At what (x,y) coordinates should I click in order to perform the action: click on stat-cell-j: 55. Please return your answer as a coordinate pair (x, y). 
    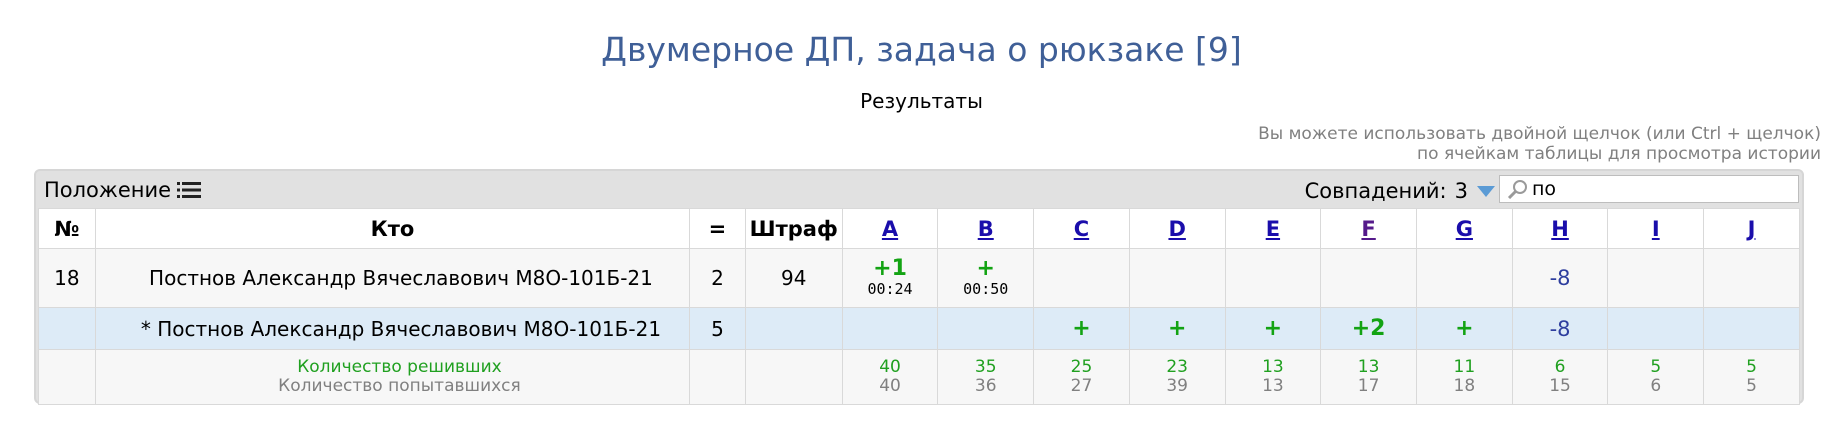
    Looking at the image, I should click on (1751, 377).